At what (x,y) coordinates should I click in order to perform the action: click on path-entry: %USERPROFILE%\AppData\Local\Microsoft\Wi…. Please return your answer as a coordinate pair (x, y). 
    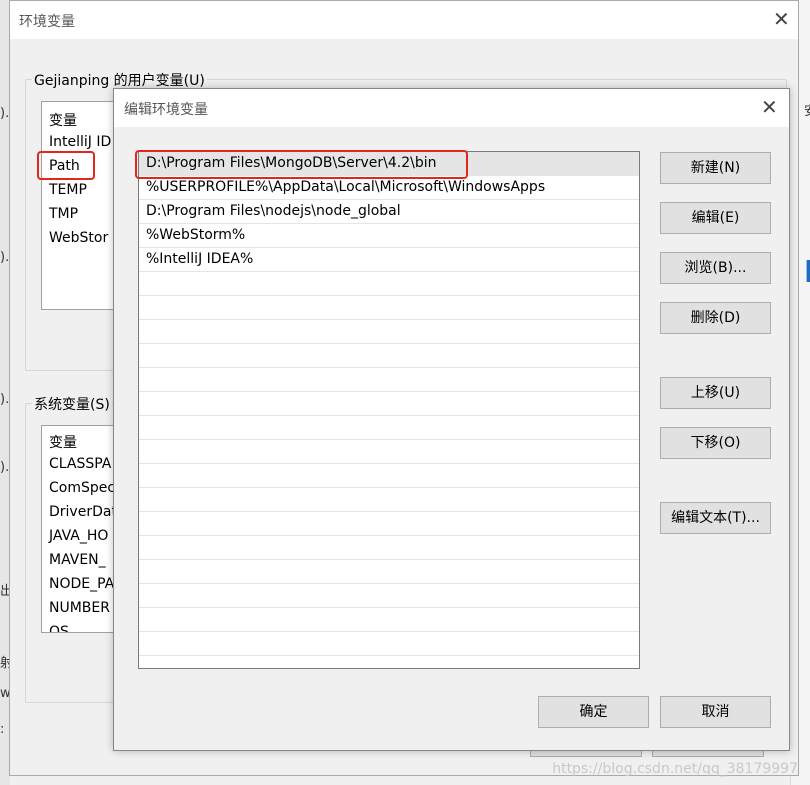
    Looking at the image, I should click on (389, 188).